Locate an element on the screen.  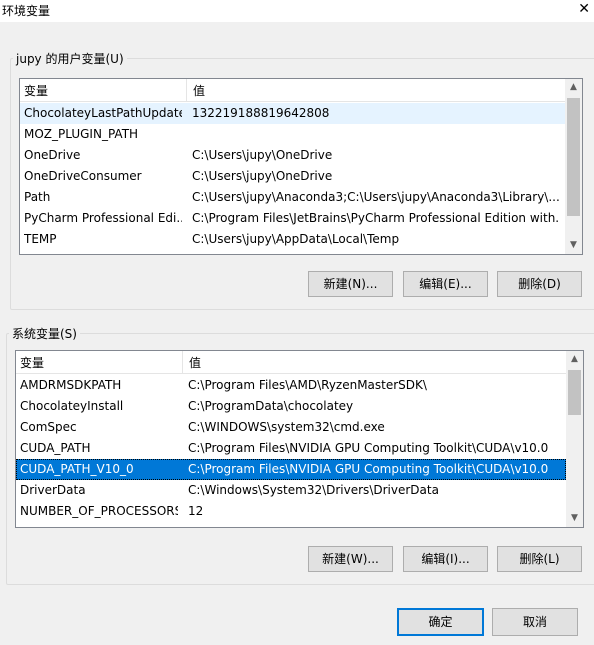
close-icon: ✕ is located at coordinates (584, 9).